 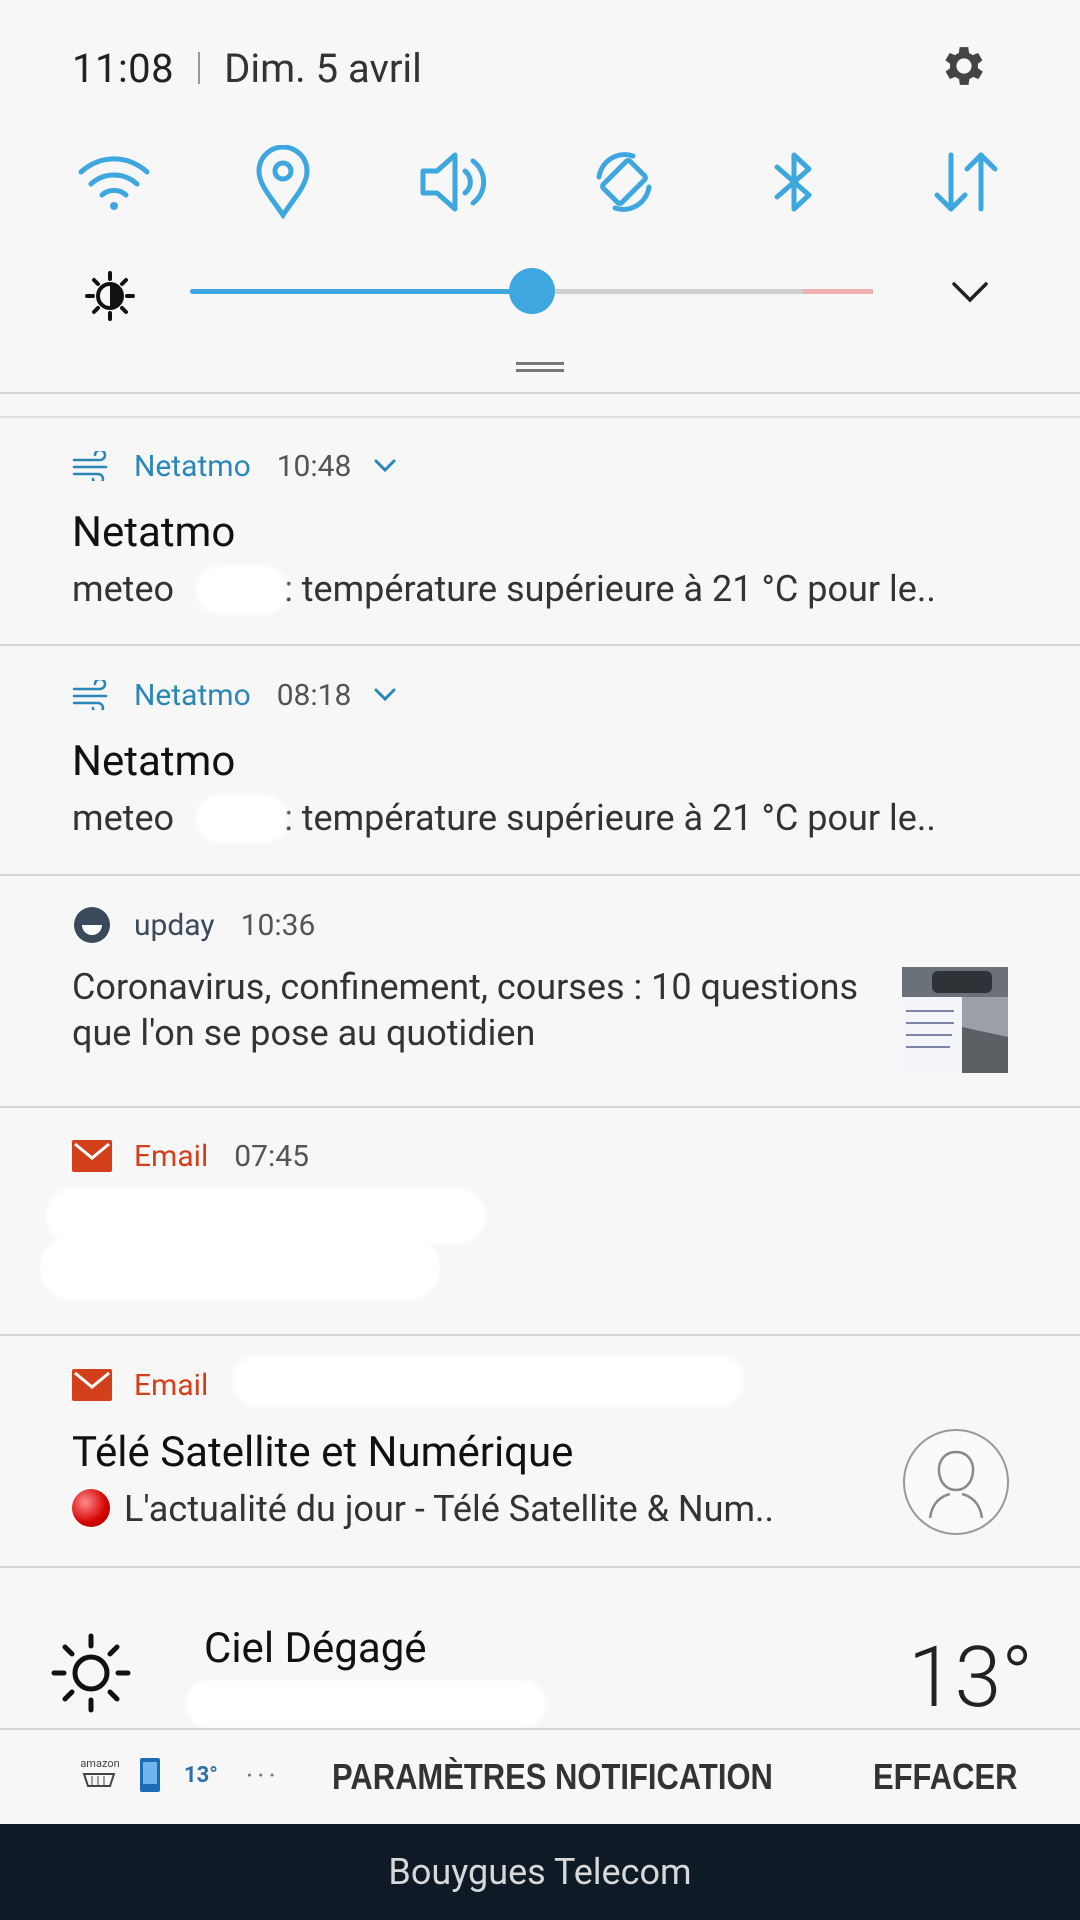 What do you see at coordinates (315, 1648) in the screenshot?
I see `weather-condition: Ciel Dégagé` at bounding box center [315, 1648].